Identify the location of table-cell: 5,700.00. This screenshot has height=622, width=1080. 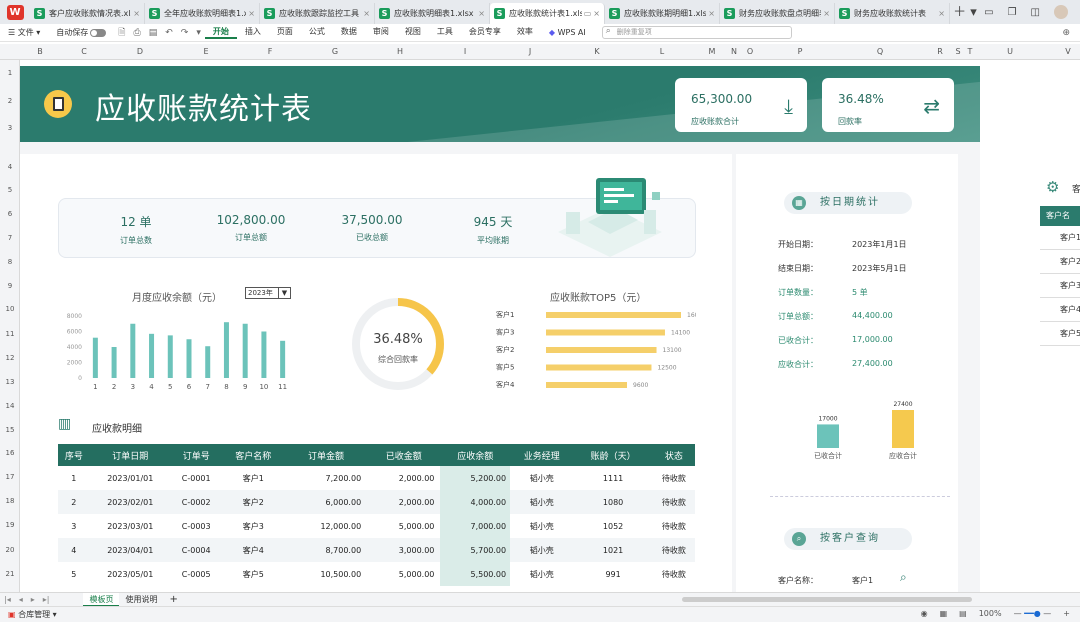
(475, 550).